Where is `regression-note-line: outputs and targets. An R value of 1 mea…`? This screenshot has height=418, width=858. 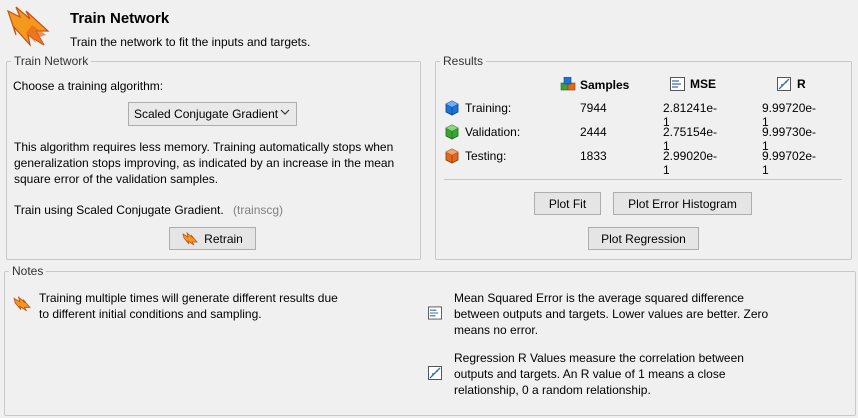 regression-note-line: outputs and targets. An R value of 1 mea… is located at coordinates (590, 374).